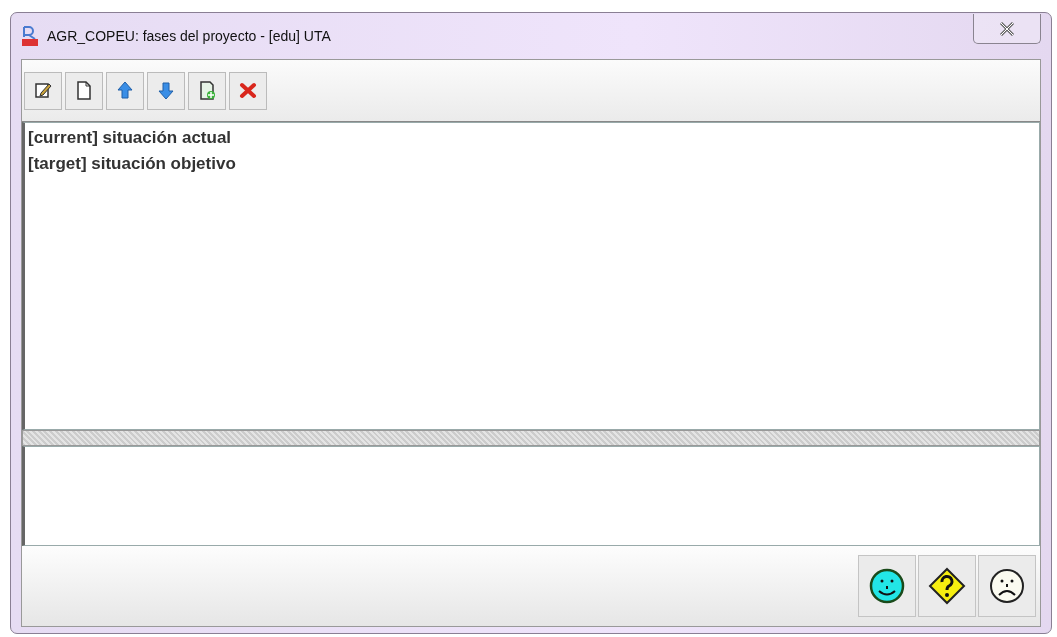 Image resolution: width=1057 pixels, height=637 pixels. I want to click on down-arrow-icon, so click(166, 90).